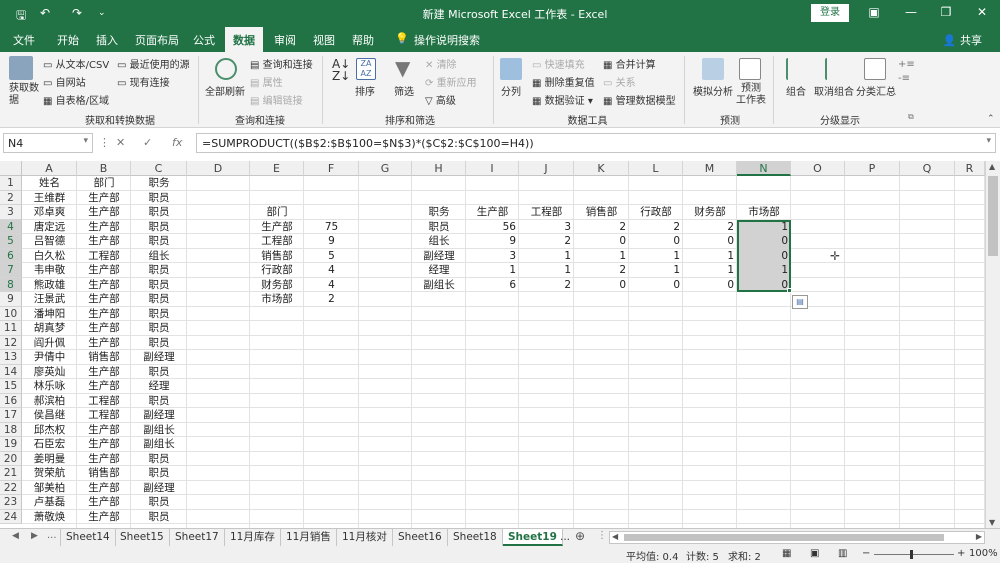  I want to click on sheet-tab: Sheet15, so click(142, 537).